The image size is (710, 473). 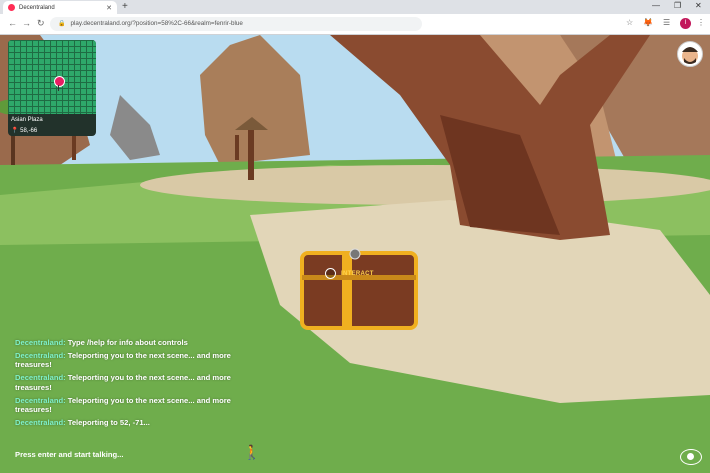 I want to click on minimap: Asian Plaza 📍 58,-66, so click(x=52, y=88).